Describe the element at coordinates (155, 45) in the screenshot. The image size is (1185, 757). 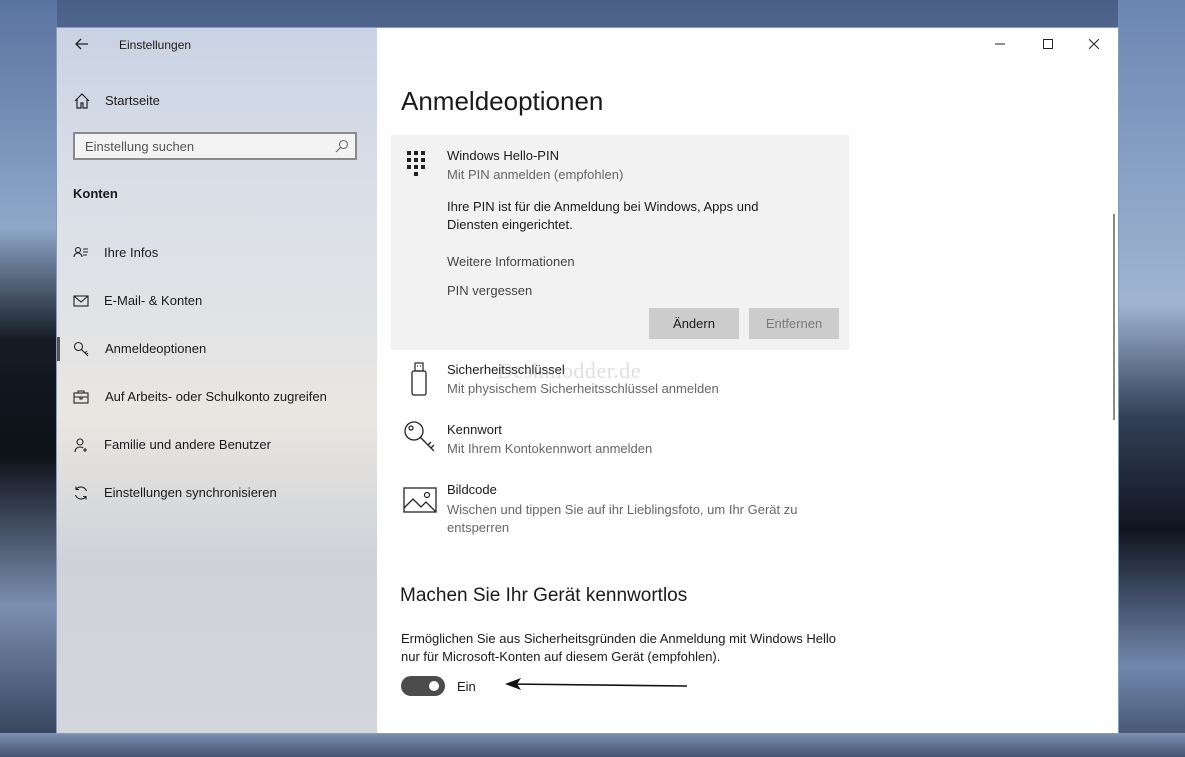
I see `app-title: Einstellungen` at that location.